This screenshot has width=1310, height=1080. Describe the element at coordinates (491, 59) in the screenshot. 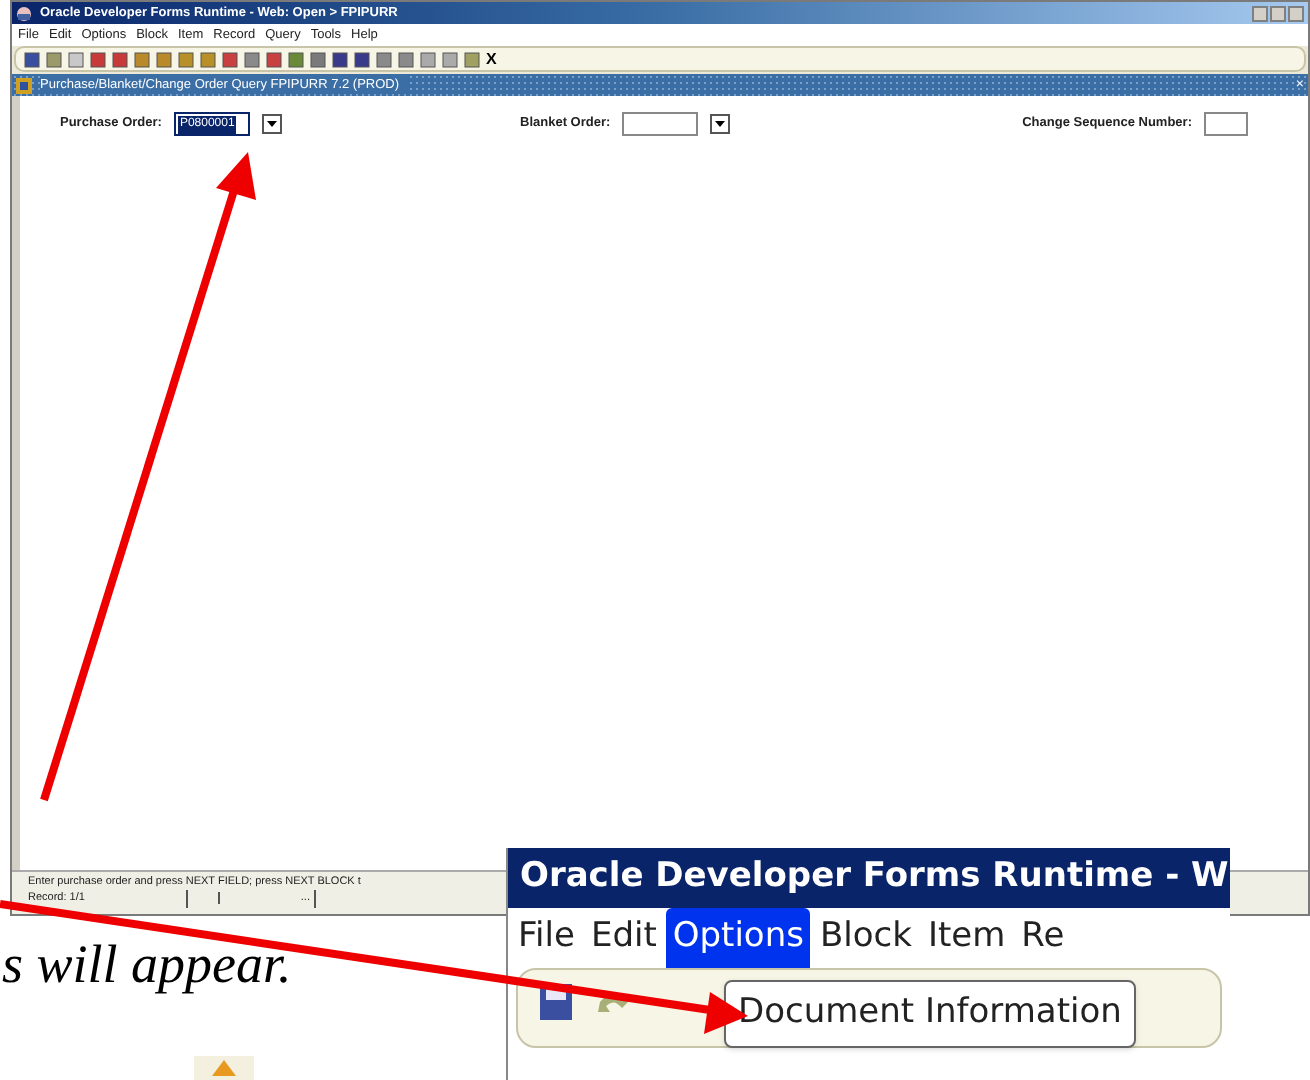

I see `exit-button: X` at that location.